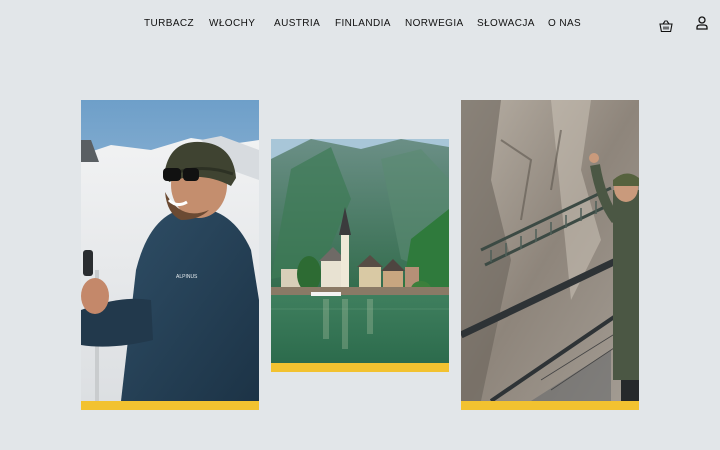 The height and width of the screenshot is (450, 720). What do you see at coordinates (232, 23) in the screenshot?
I see `nav-item-wlochy: WŁOCHY` at bounding box center [232, 23].